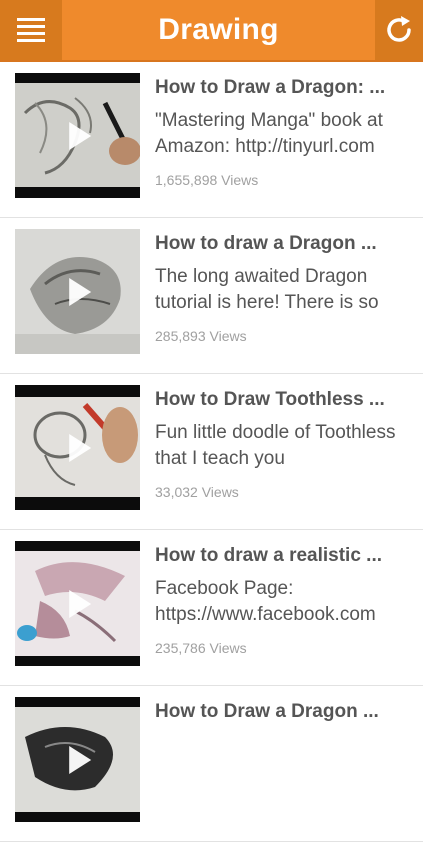 Image resolution: width=423 pixels, height=842 pixels. What do you see at coordinates (201, 336) in the screenshot?
I see `view-count: 285,893 Views` at bounding box center [201, 336].